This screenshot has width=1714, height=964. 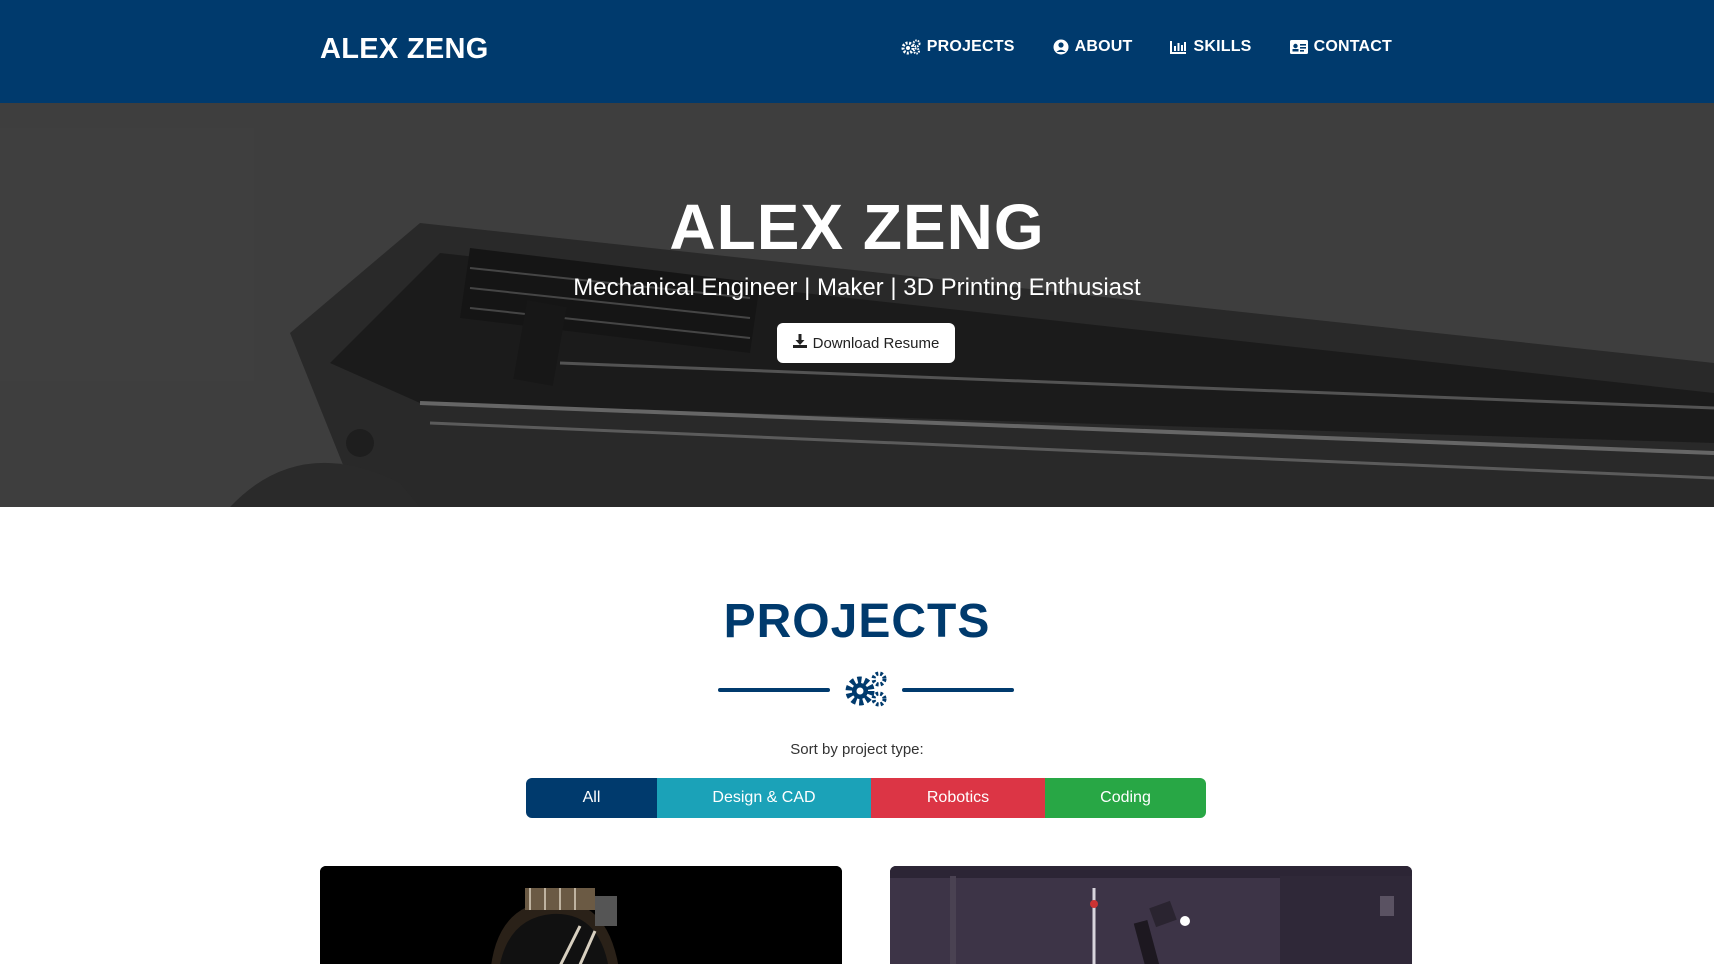 I want to click on nav-link-projects: PROJECTS, so click(x=958, y=47).